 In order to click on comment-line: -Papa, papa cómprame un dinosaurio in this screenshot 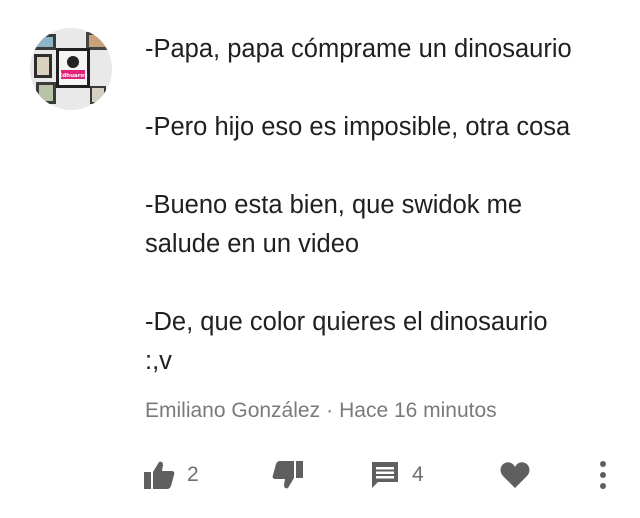, I will do `click(358, 49)`.